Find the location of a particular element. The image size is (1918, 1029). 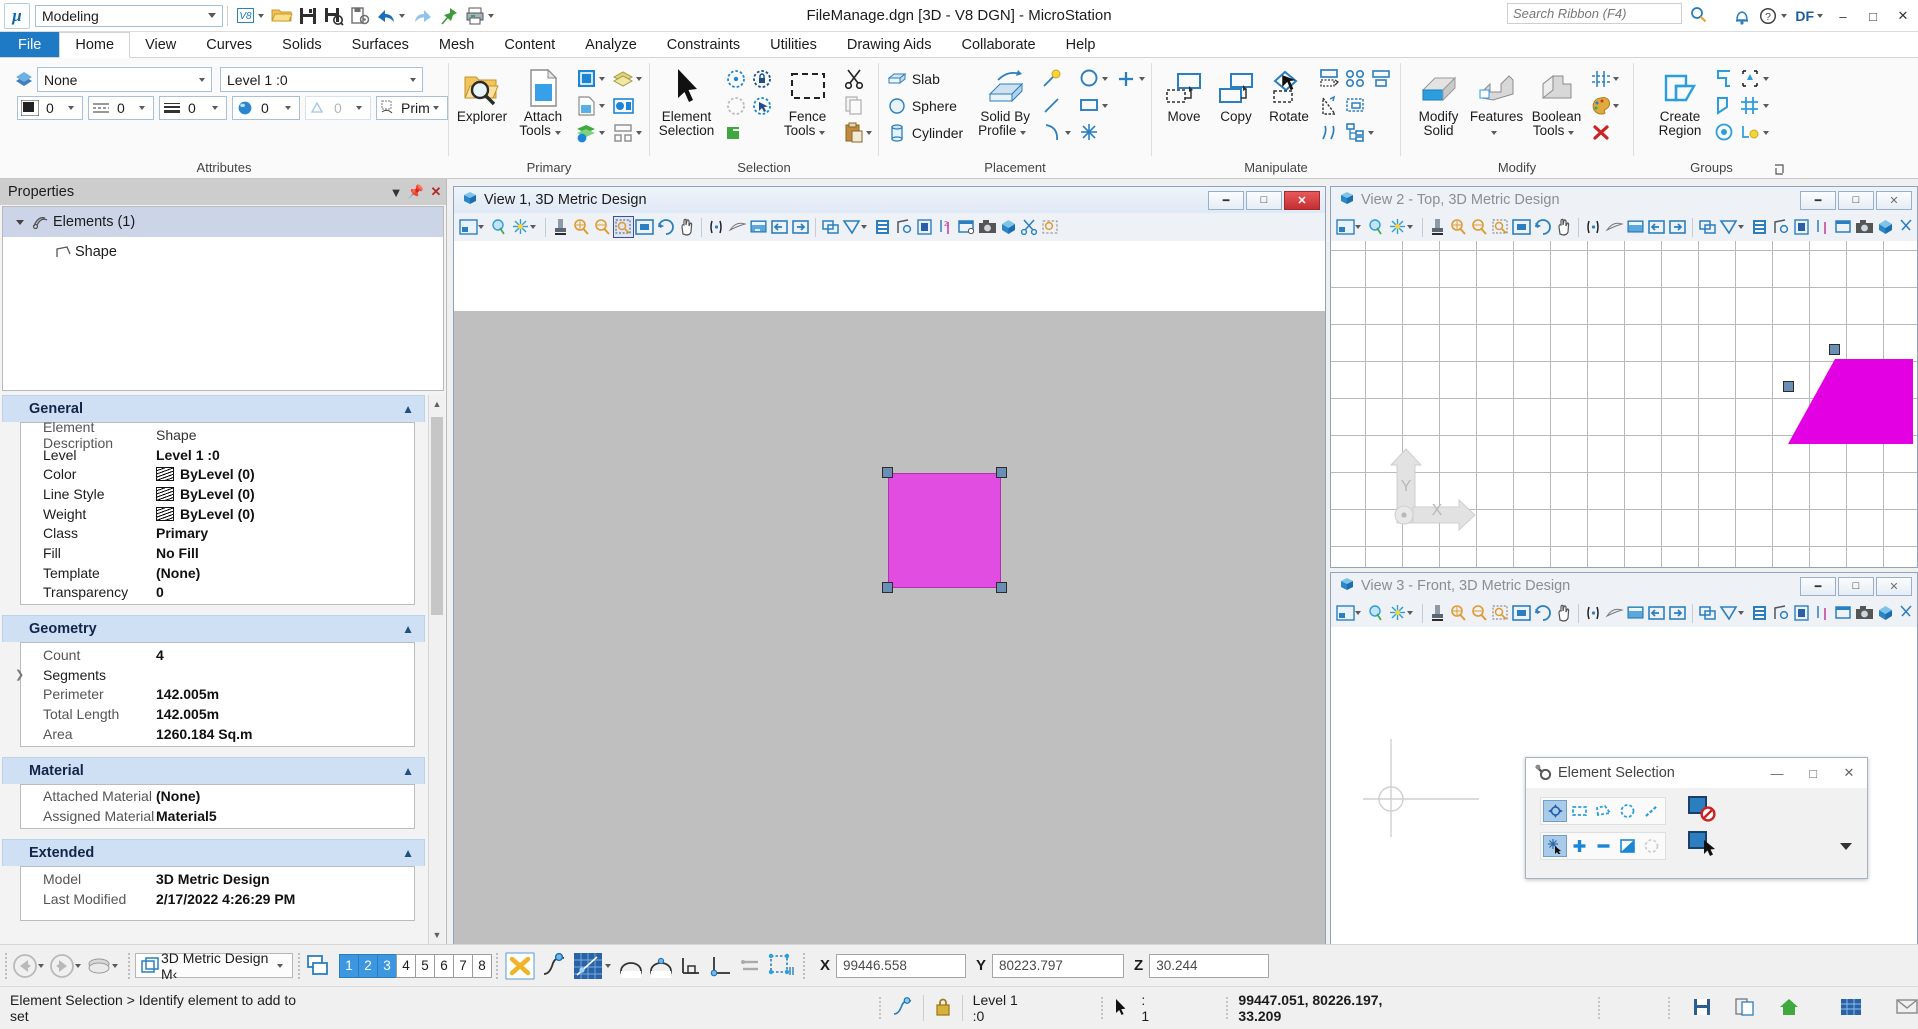

tab-surfaces: Surfaces is located at coordinates (380, 44).